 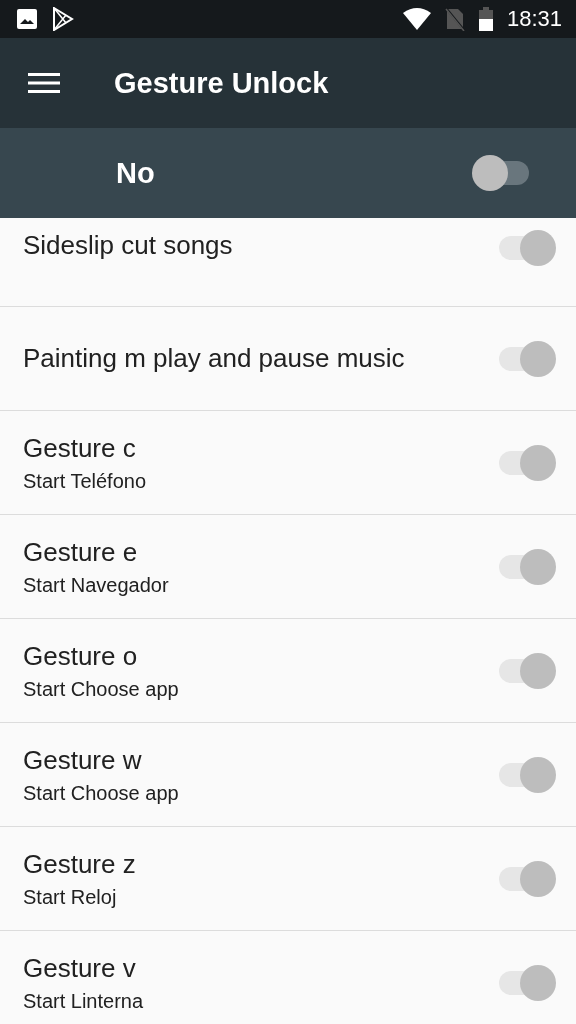 What do you see at coordinates (63, 19) in the screenshot?
I see `play-store-icon` at bounding box center [63, 19].